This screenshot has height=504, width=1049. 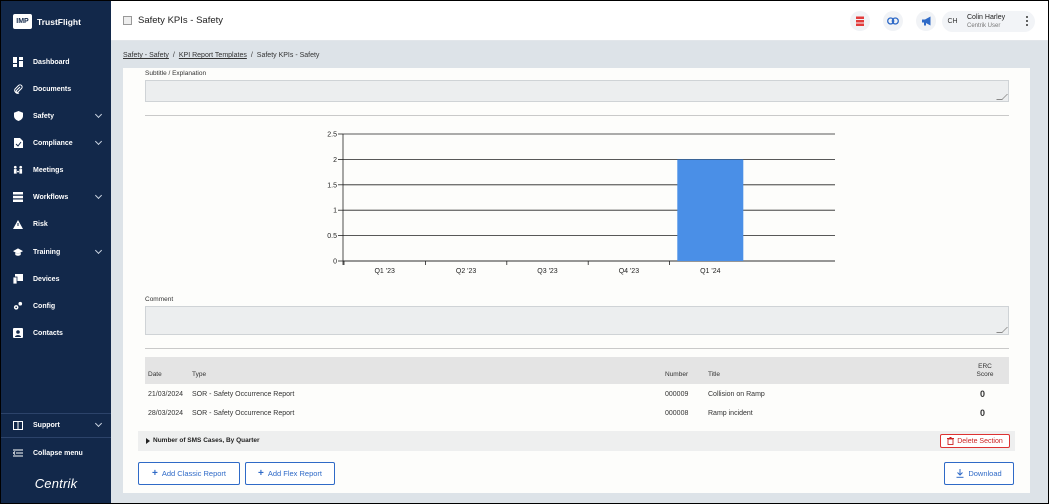 I want to click on sidebar-item-risk: Risk, so click(x=56, y=224).